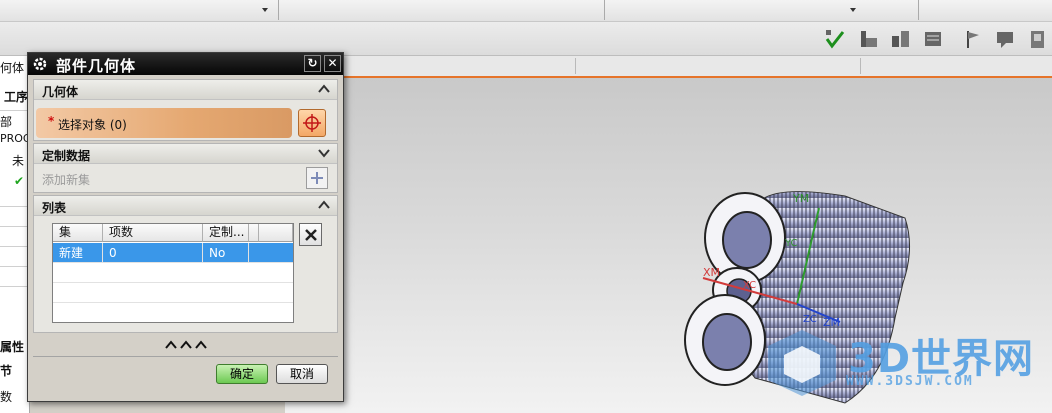 The width and height of the screenshot is (1052, 413). What do you see at coordinates (19, 181) in the screenshot?
I see `checkmark-icon: ✔` at bounding box center [19, 181].